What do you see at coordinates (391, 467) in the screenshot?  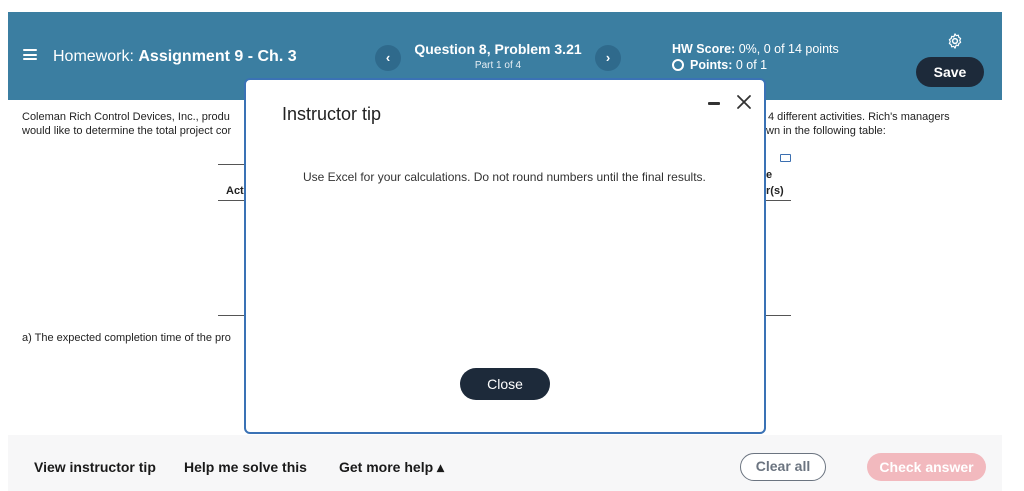 I see `get-more-help-menu: Get more help ▴` at bounding box center [391, 467].